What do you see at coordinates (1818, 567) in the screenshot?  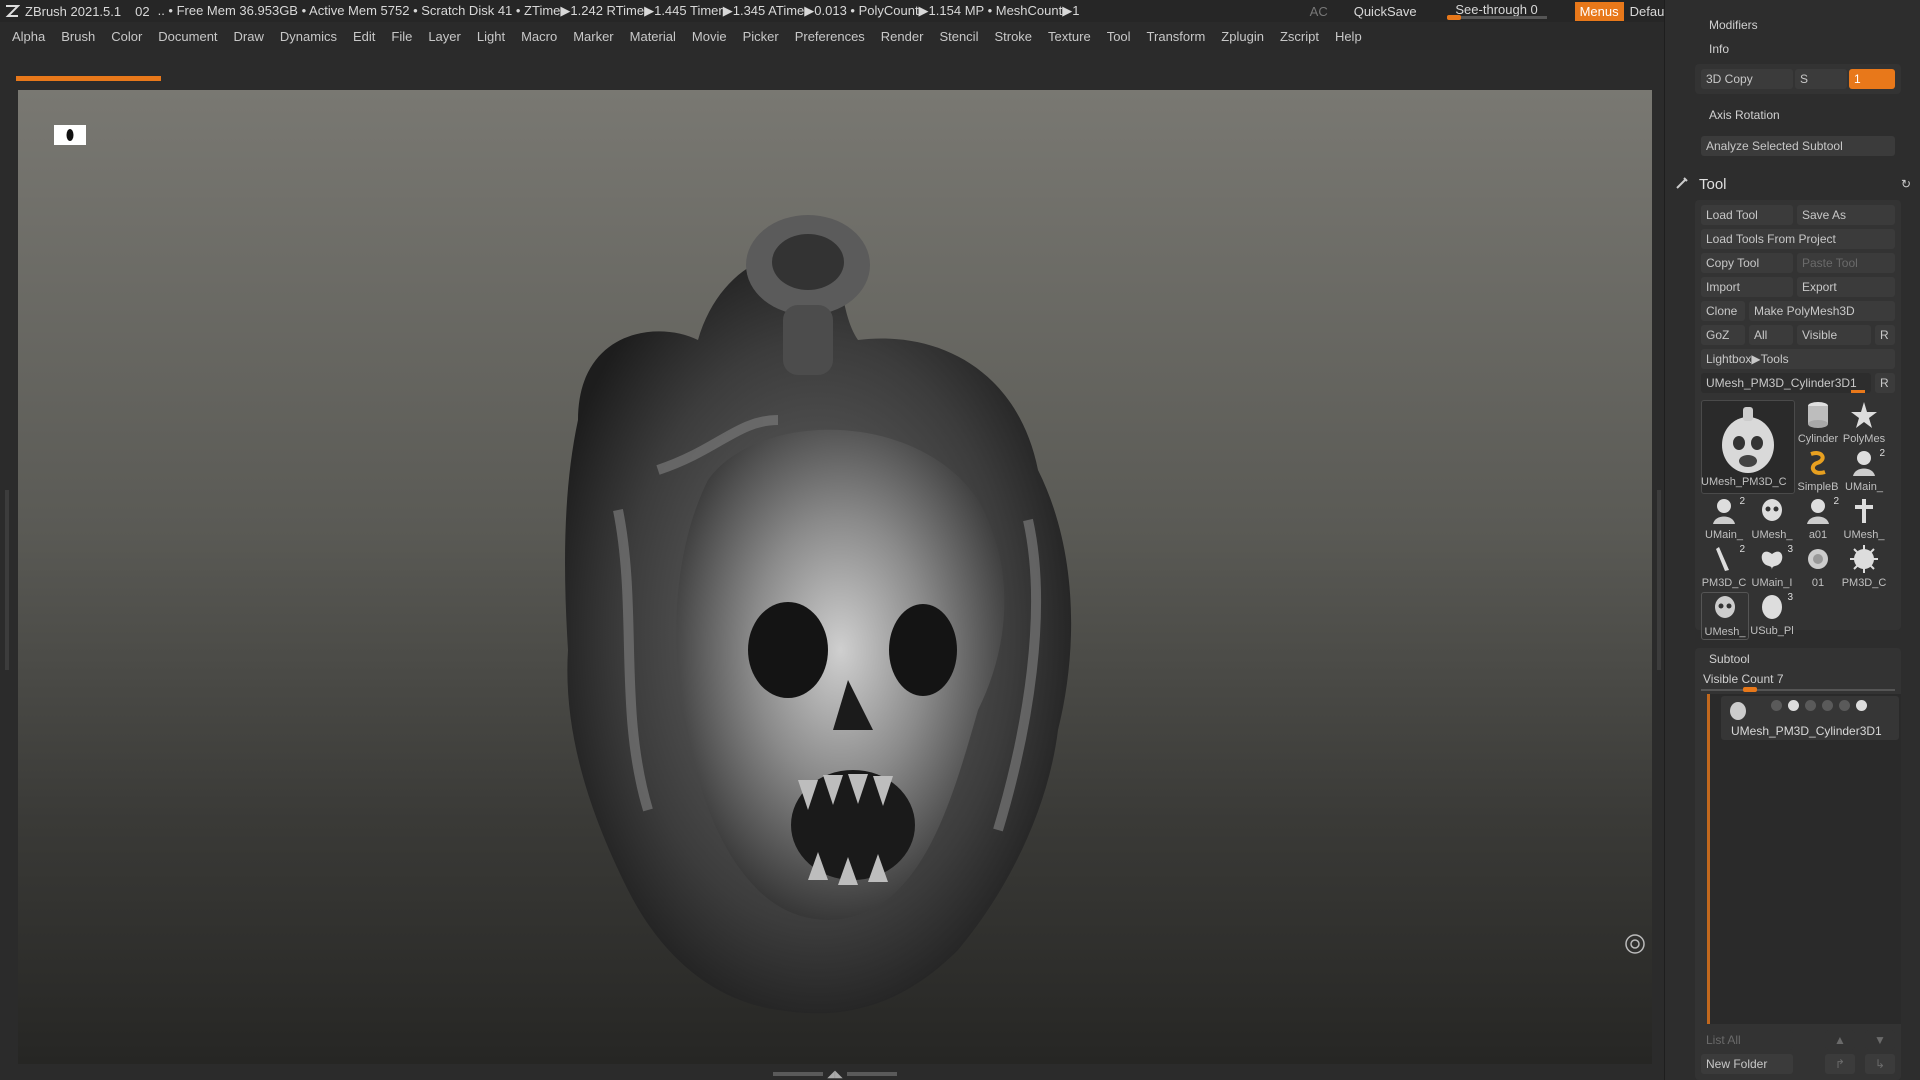 I see `tool-thumb-01: 01` at bounding box center [1818, 567].